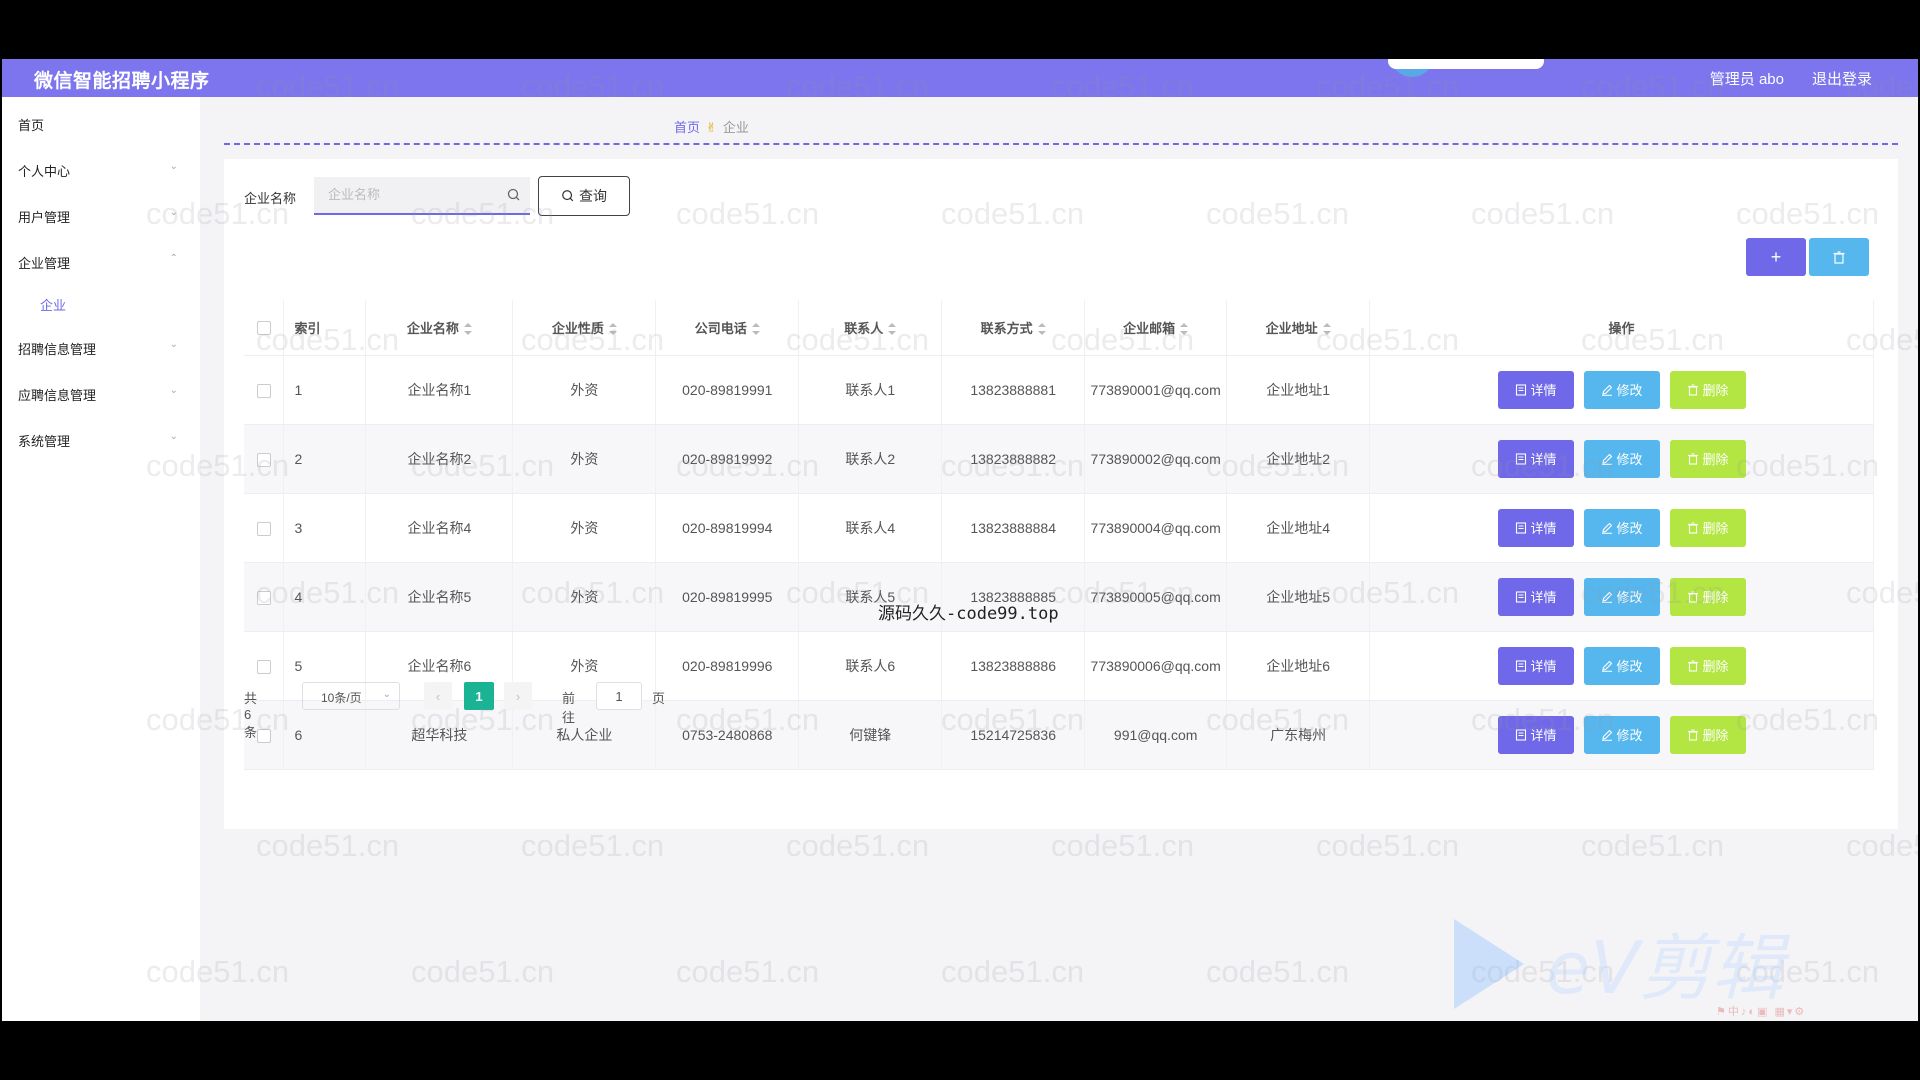 The image size is (1920, 1080). Describe the element at coordinates (735, 127) in the screenshot. I see `breadcrumb-current: 企业` at that location.